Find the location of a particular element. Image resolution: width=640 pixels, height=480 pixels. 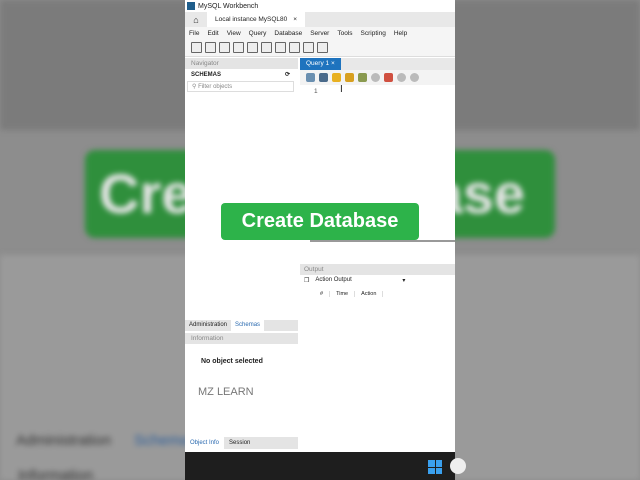

menu-file: File is located at coordinates (194, 33).